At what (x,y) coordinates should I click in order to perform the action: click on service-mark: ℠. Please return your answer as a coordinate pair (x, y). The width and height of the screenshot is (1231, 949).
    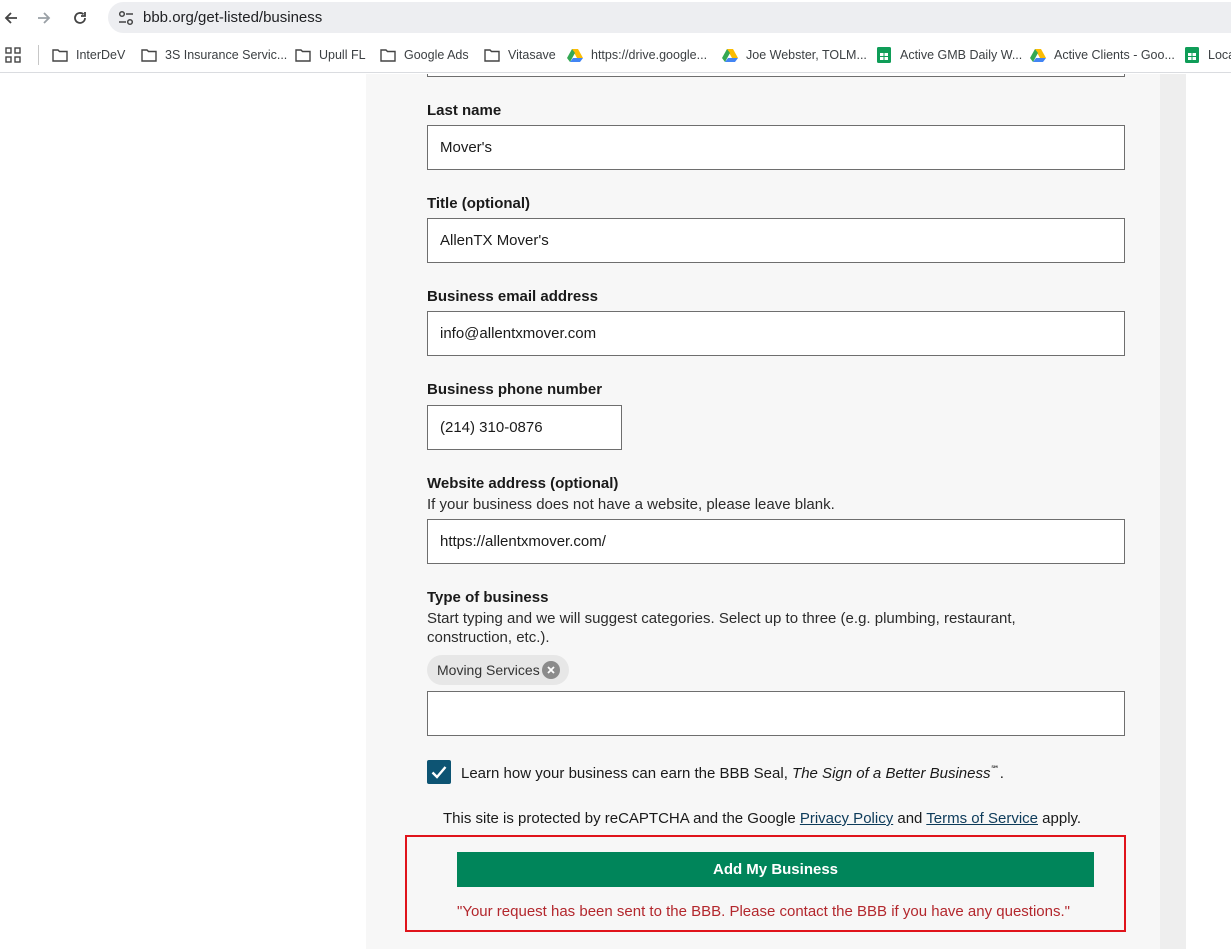
    Looking at the image, I should click on (995, 769).